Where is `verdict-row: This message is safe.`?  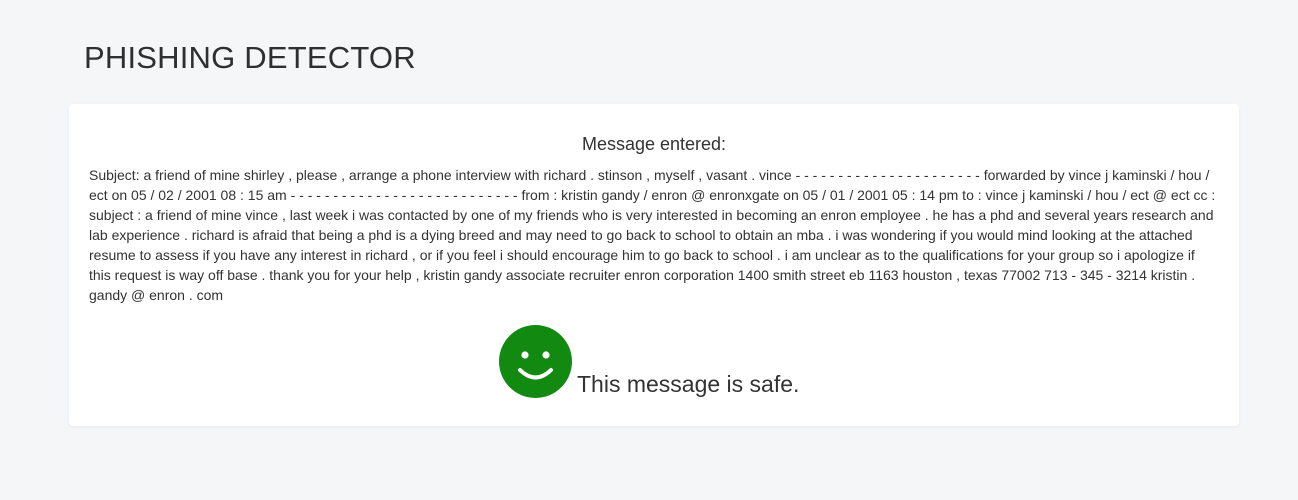
verdict-row: This message is safe. is located at coordinates (649, 361).